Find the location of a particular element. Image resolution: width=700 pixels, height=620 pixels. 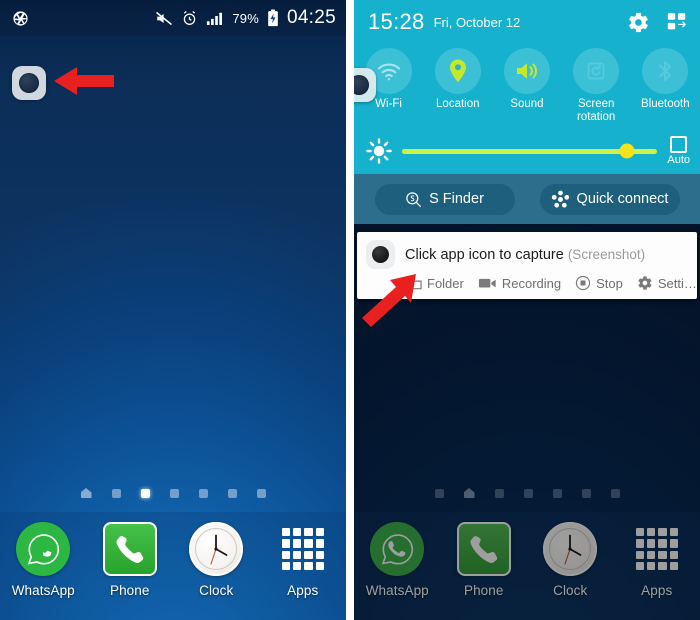

camera-shutter-icon is located at coordinates (20, 18).